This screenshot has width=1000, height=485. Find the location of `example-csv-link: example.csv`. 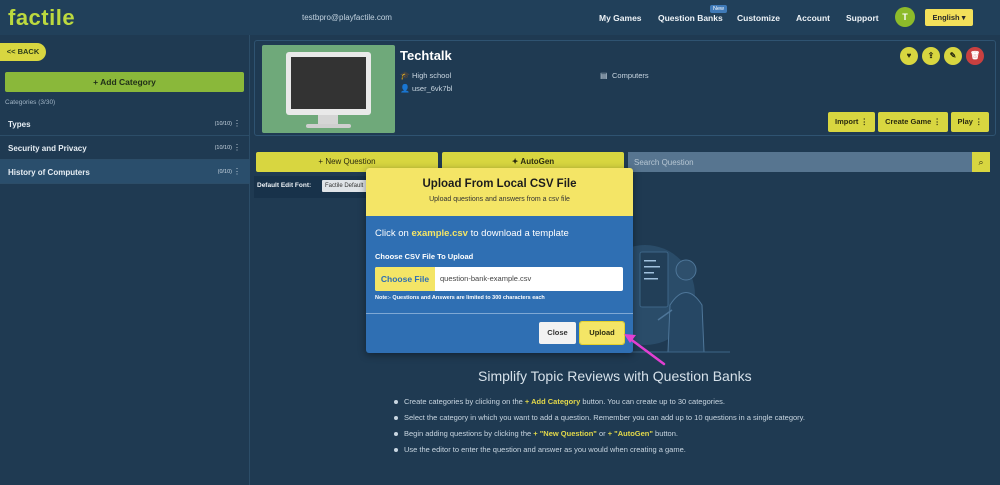

example-csv-link: example.csv is located at coordinates (439, 233).